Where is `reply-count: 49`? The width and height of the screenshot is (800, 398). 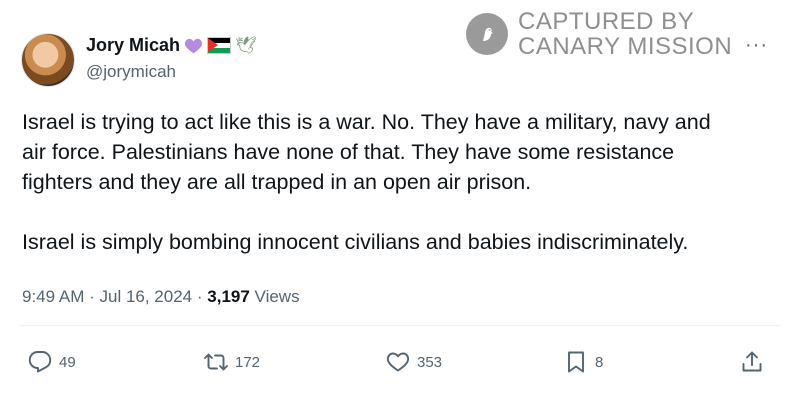
reply-count: 49 is located at coordinates (67, 362).